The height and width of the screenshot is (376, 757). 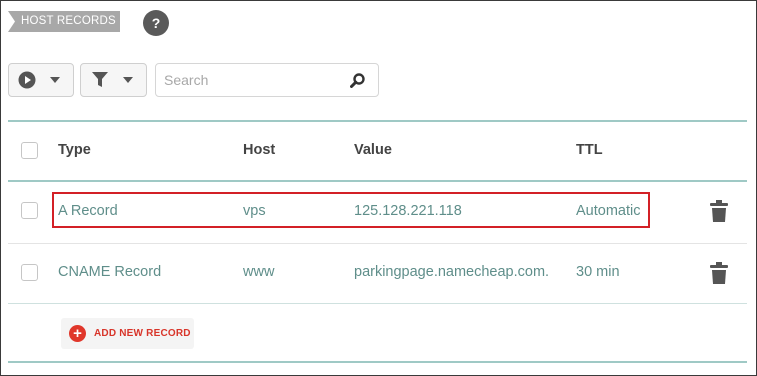 I want to click on header-divider, so click(x=377, y=181).